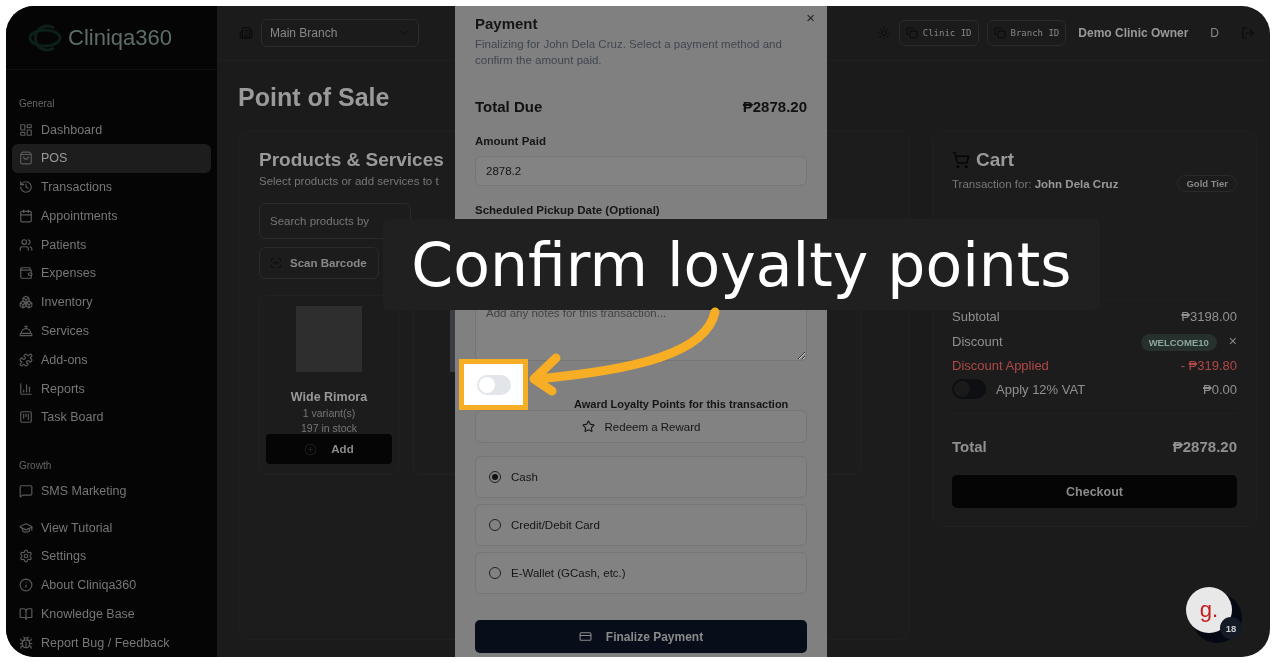  I want to click on boxes-icon, so click(26, 302).